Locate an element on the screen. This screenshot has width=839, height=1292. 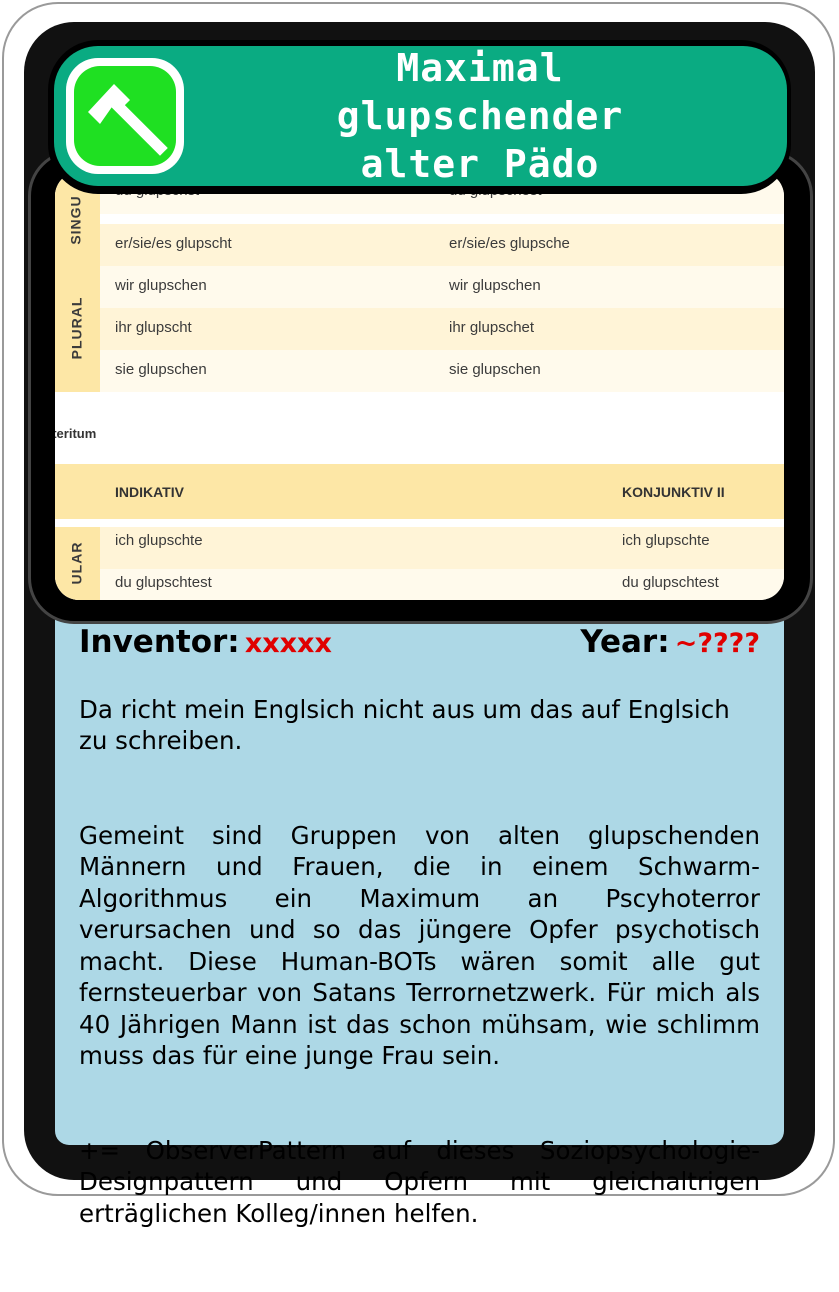
year-value: ~???? is located at coordinates (717, 643).